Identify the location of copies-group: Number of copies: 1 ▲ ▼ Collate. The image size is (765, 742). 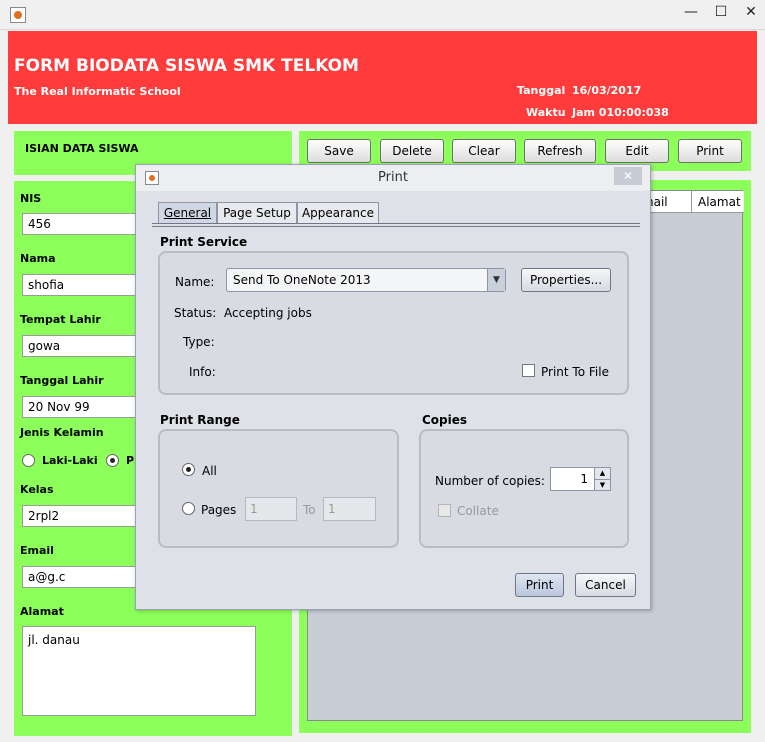
(524, 488).